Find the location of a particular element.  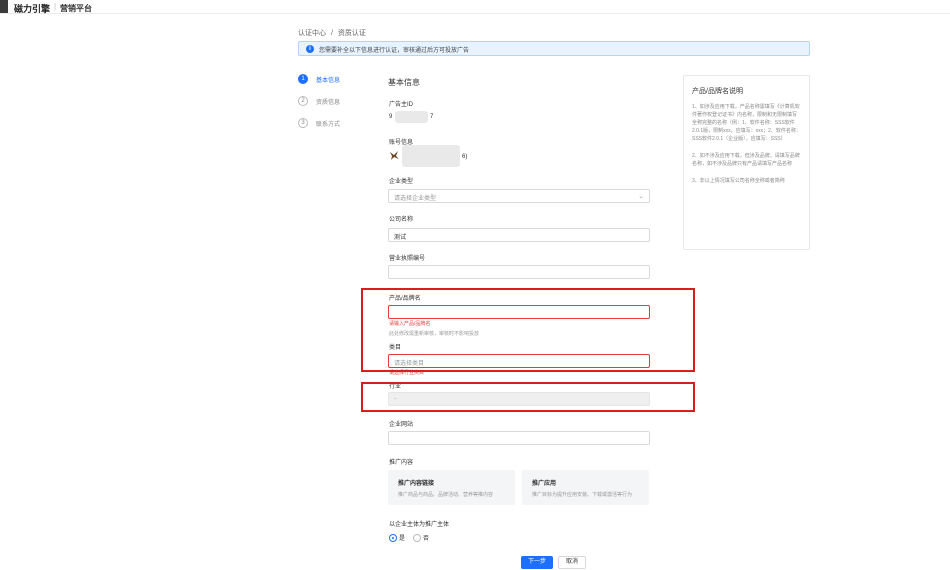

step-label: 资质信息 is located at coordinates (328, 103).